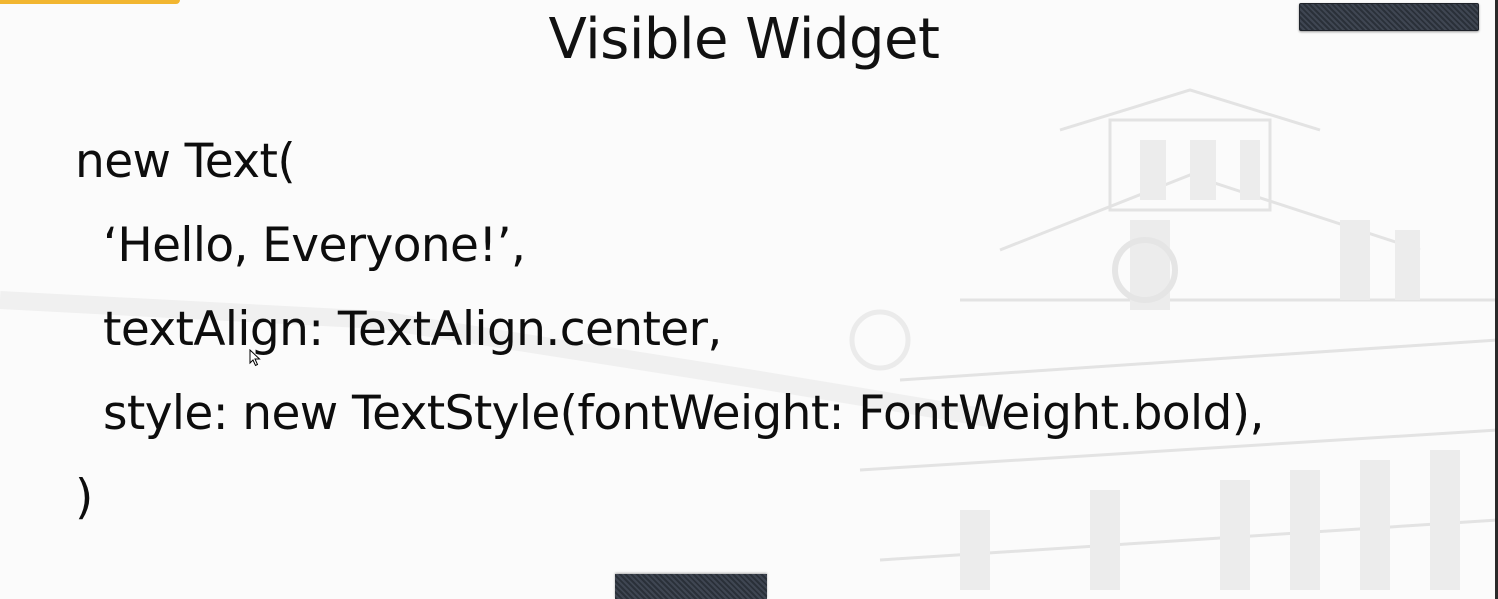 Image resolution: width=1498 pixels, height=599 pixels. I want to click on slide-title: Visible Widget, so click(744, 39).